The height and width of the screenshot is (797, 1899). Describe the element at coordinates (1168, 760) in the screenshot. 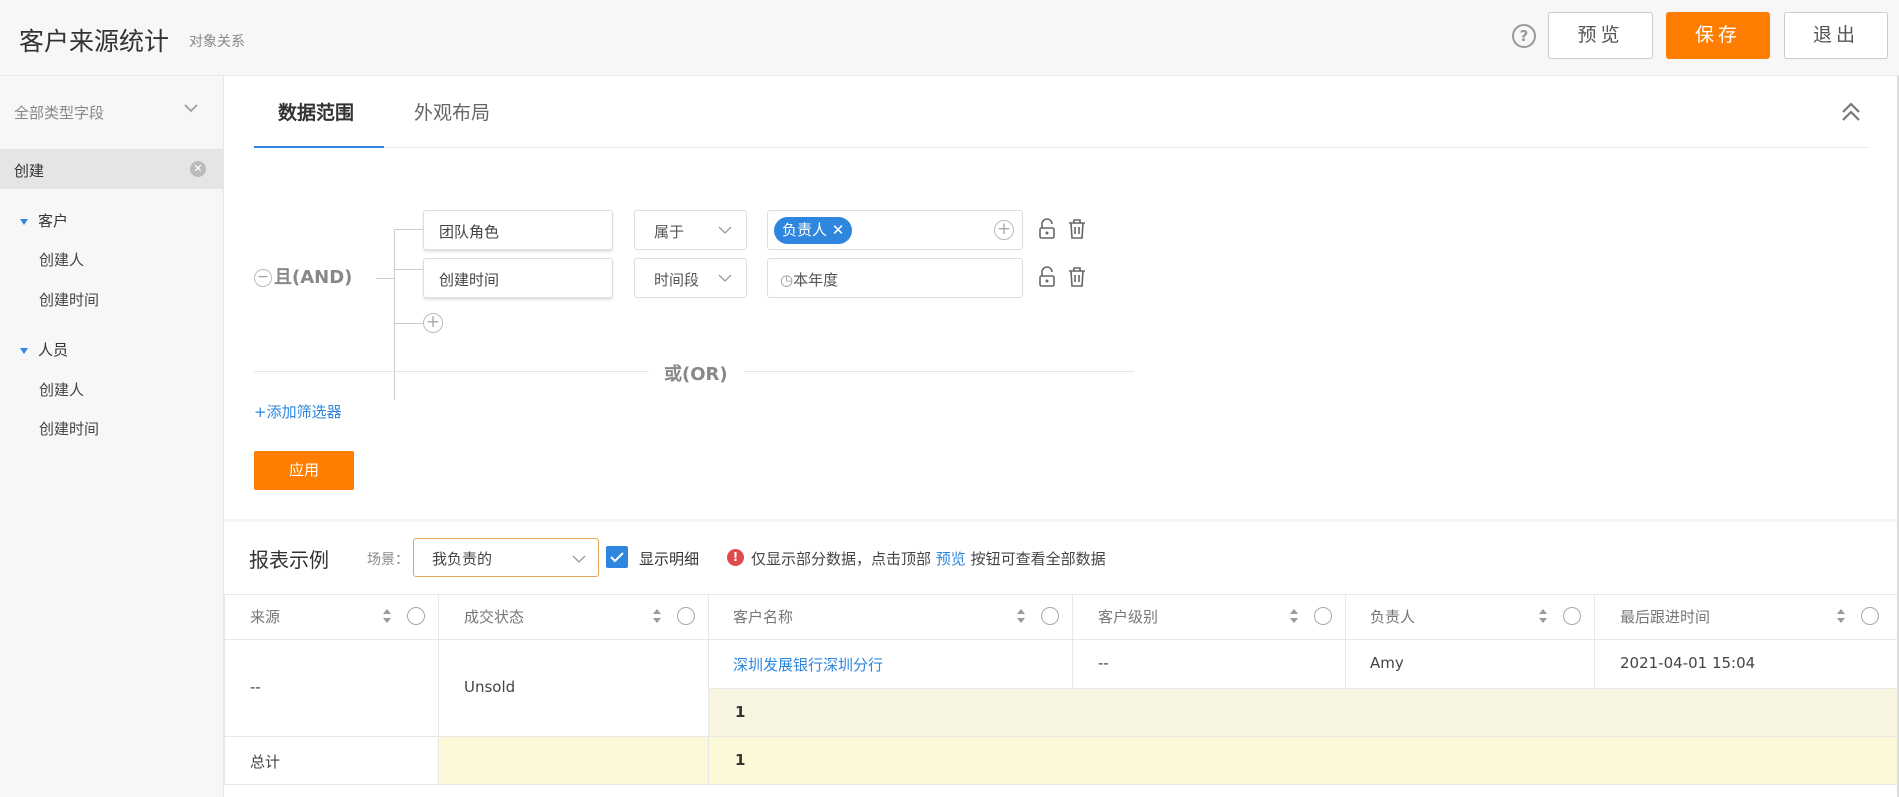

I see `total-row-bg` at that location.